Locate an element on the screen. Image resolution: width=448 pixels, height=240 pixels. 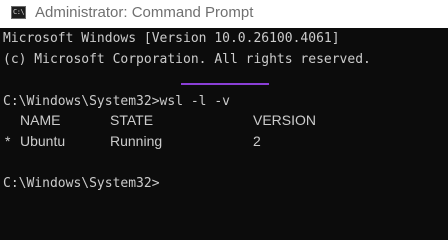
distro-version: 2 is located at coordinates (257, 141).